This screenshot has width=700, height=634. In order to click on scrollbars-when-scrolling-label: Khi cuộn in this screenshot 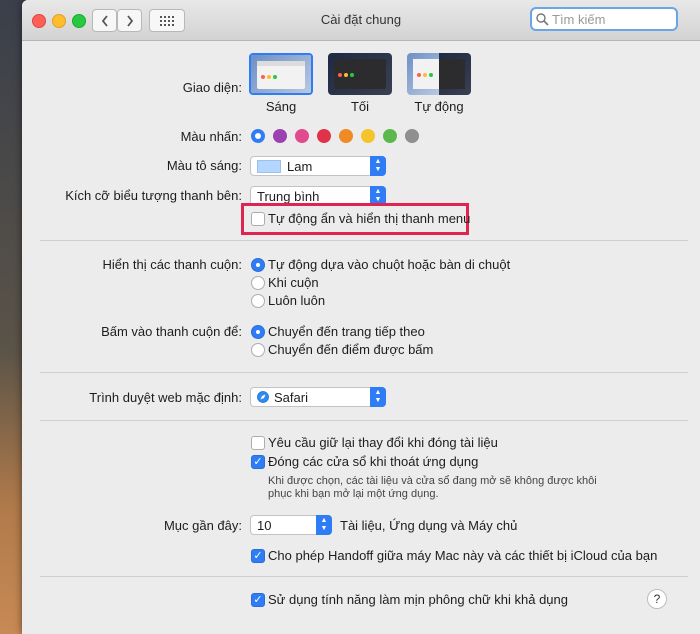, I will do `click(293, 282)`.